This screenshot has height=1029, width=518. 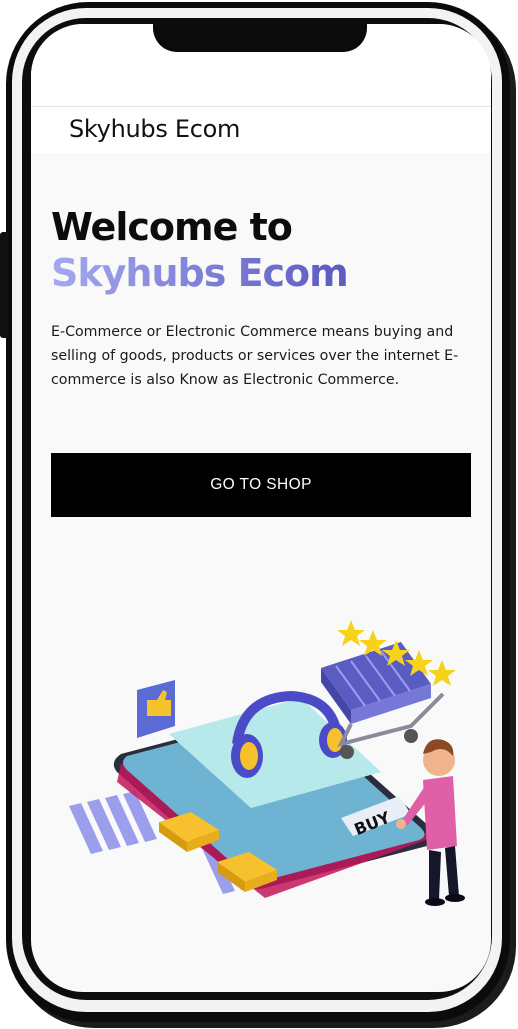 What do you see at coordinates (430, 822) in the screenshot?
I see `person-figure` at bounding box center [430, 822].